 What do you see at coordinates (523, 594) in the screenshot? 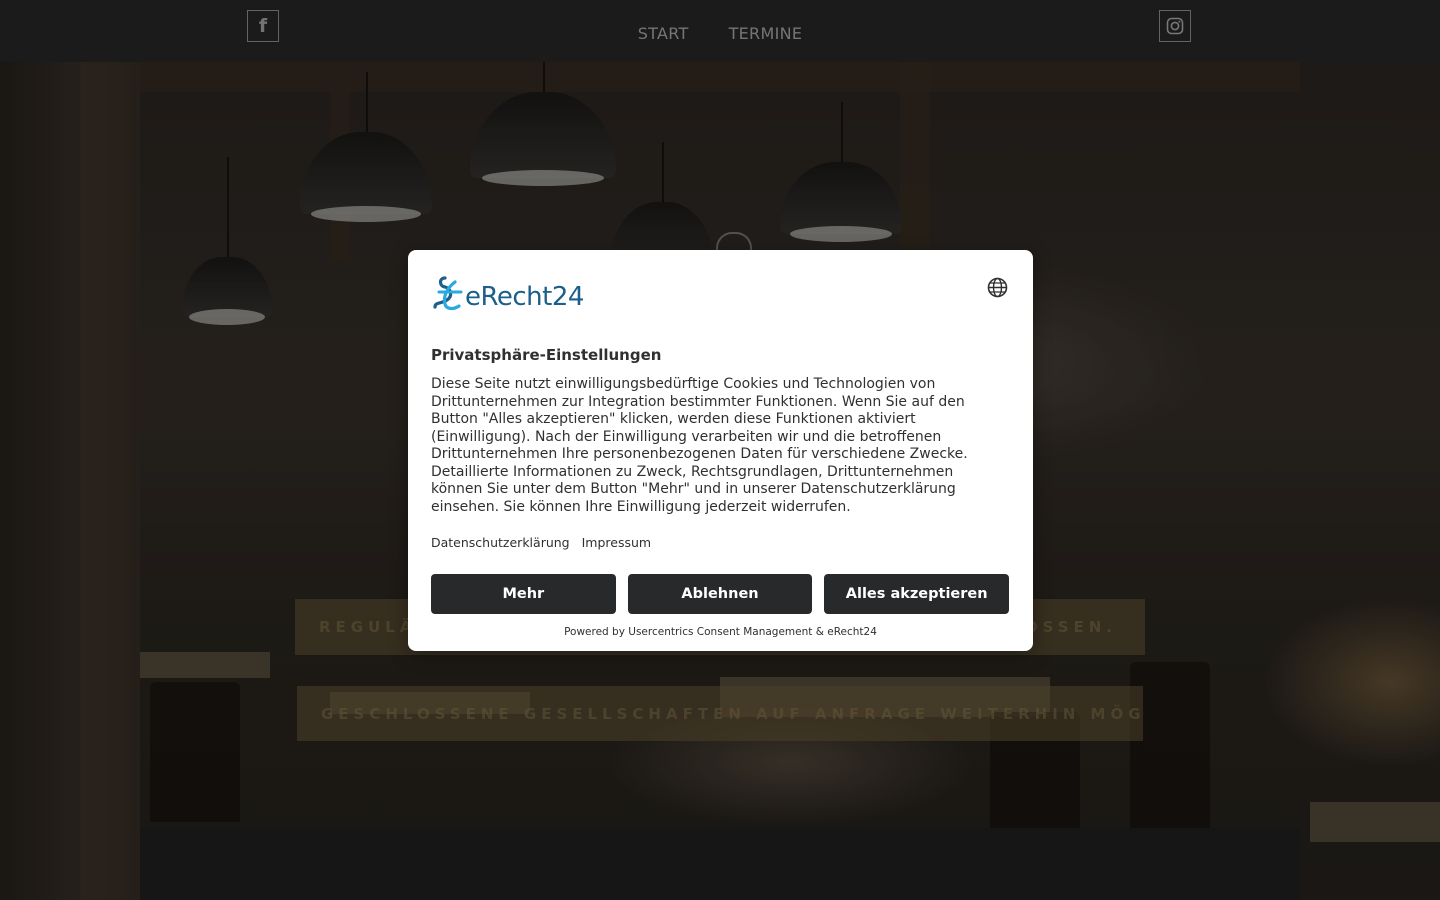
I see `more-button: Mehr` at bounding box center [523, 594].